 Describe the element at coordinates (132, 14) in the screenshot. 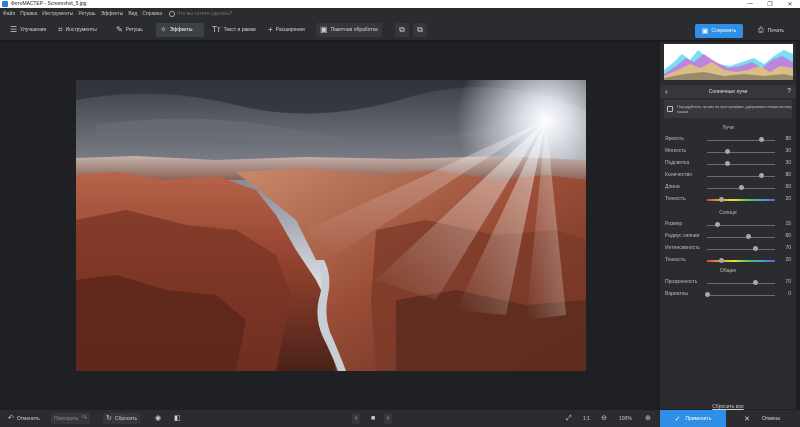

I see `menu-view: Вид` at that location.